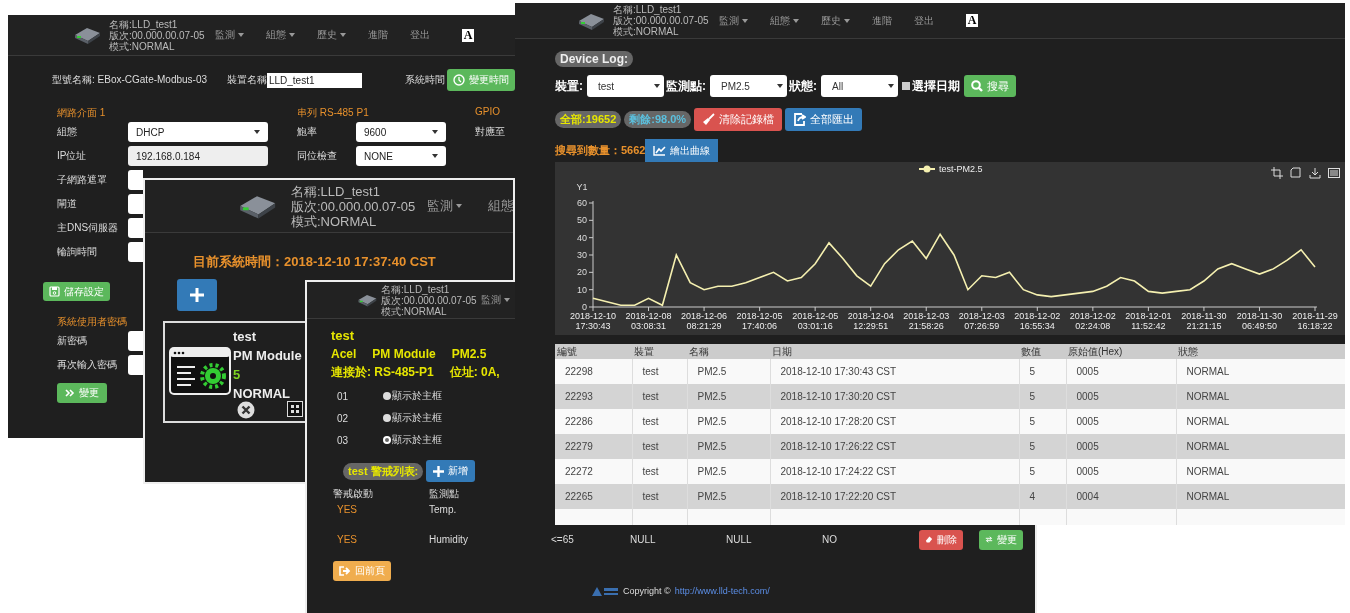  Describe the element at coordinates (961, 169) in the screenshot. I see `legend-label: test-PM2.5` at that location.